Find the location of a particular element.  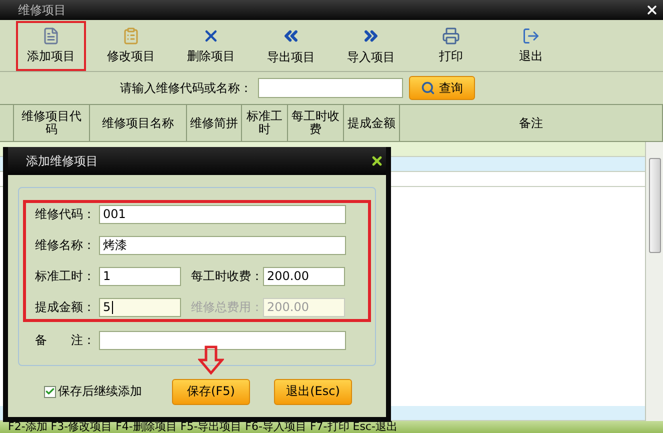

field-label: 维修代码： is located at coordinates (65, 214).